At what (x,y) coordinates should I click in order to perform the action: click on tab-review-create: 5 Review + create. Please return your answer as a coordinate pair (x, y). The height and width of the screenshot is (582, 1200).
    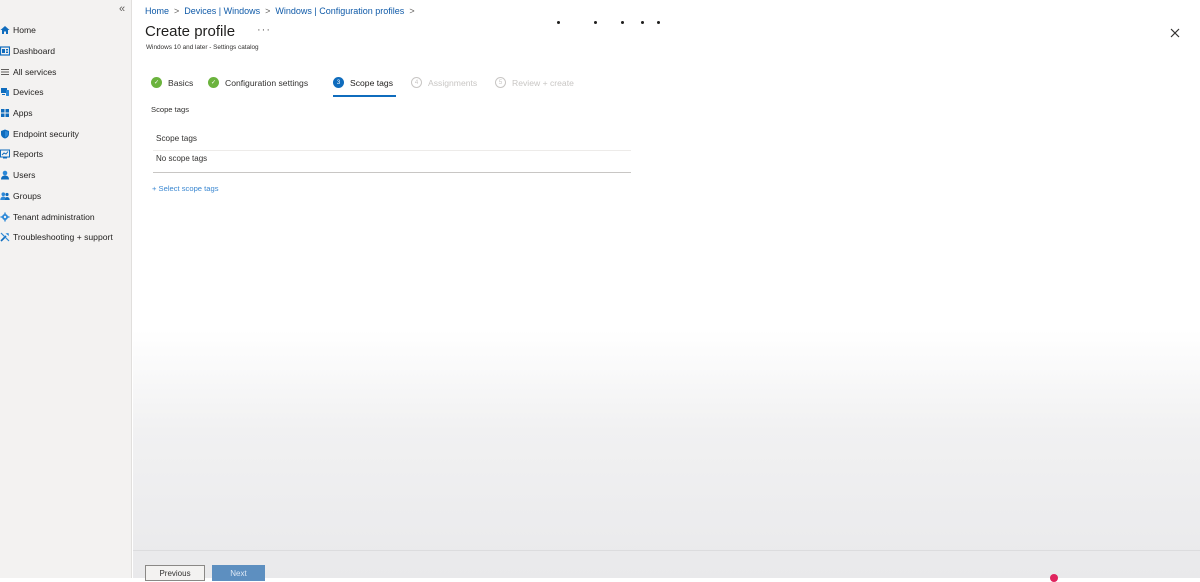
    Looking at the image, I should click on (534, 82).